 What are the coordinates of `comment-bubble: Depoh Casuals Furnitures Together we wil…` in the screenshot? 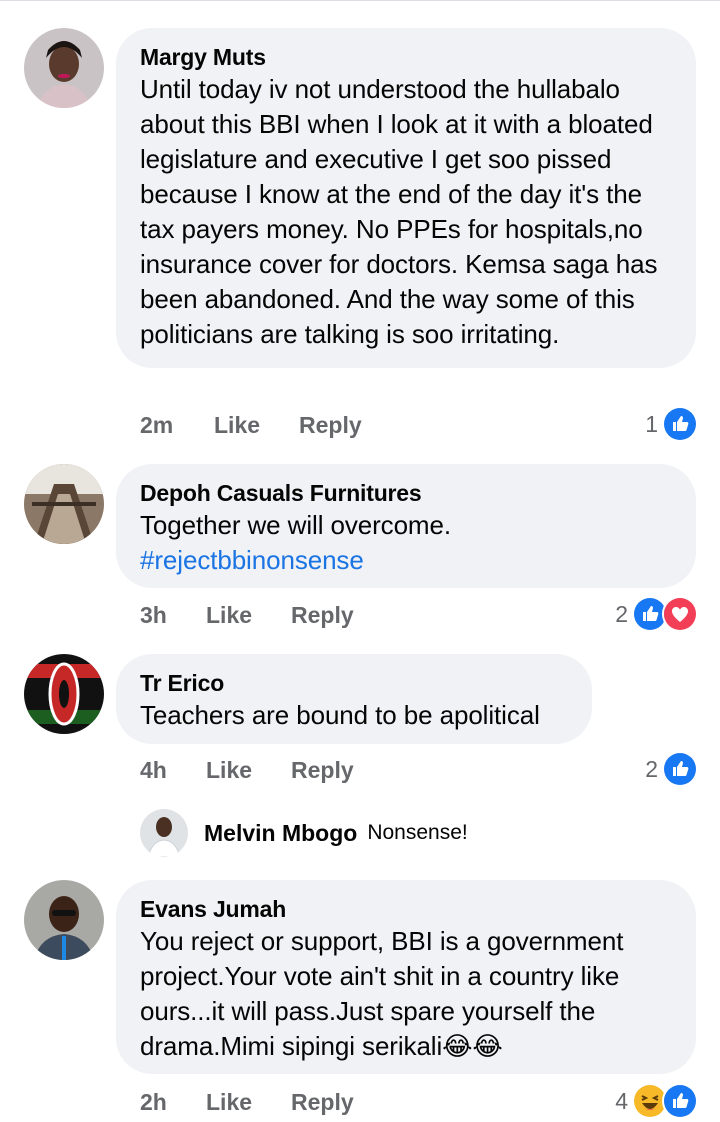 It's located at (406, 526).